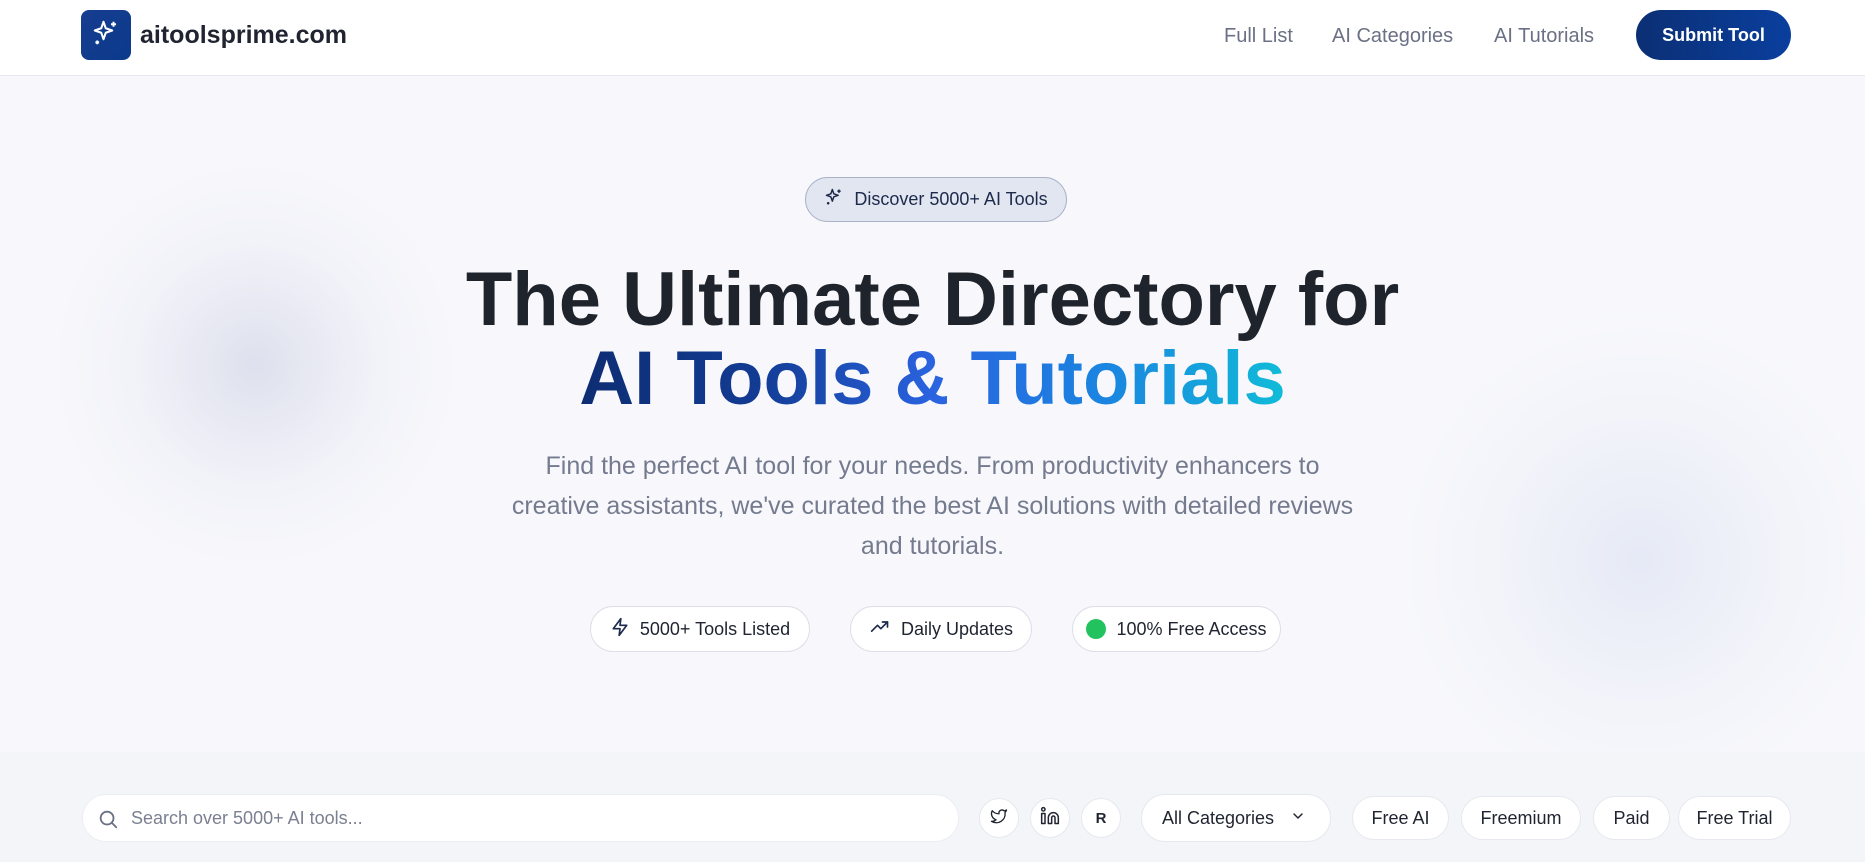 The width and height of the screenshot is (1865, 862). Describe the element at coordinates (880, 629) in the screenshot. I see `trending-up-icon` at that location.